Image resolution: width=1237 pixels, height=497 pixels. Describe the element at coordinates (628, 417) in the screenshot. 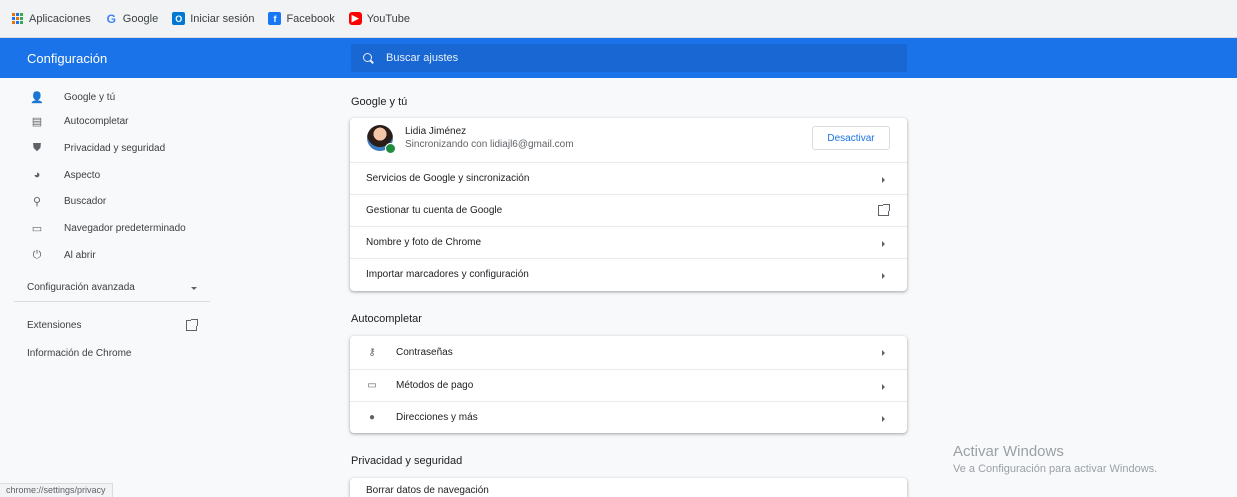

I see `row-direcciones: ● Direcciones y más` at that location.